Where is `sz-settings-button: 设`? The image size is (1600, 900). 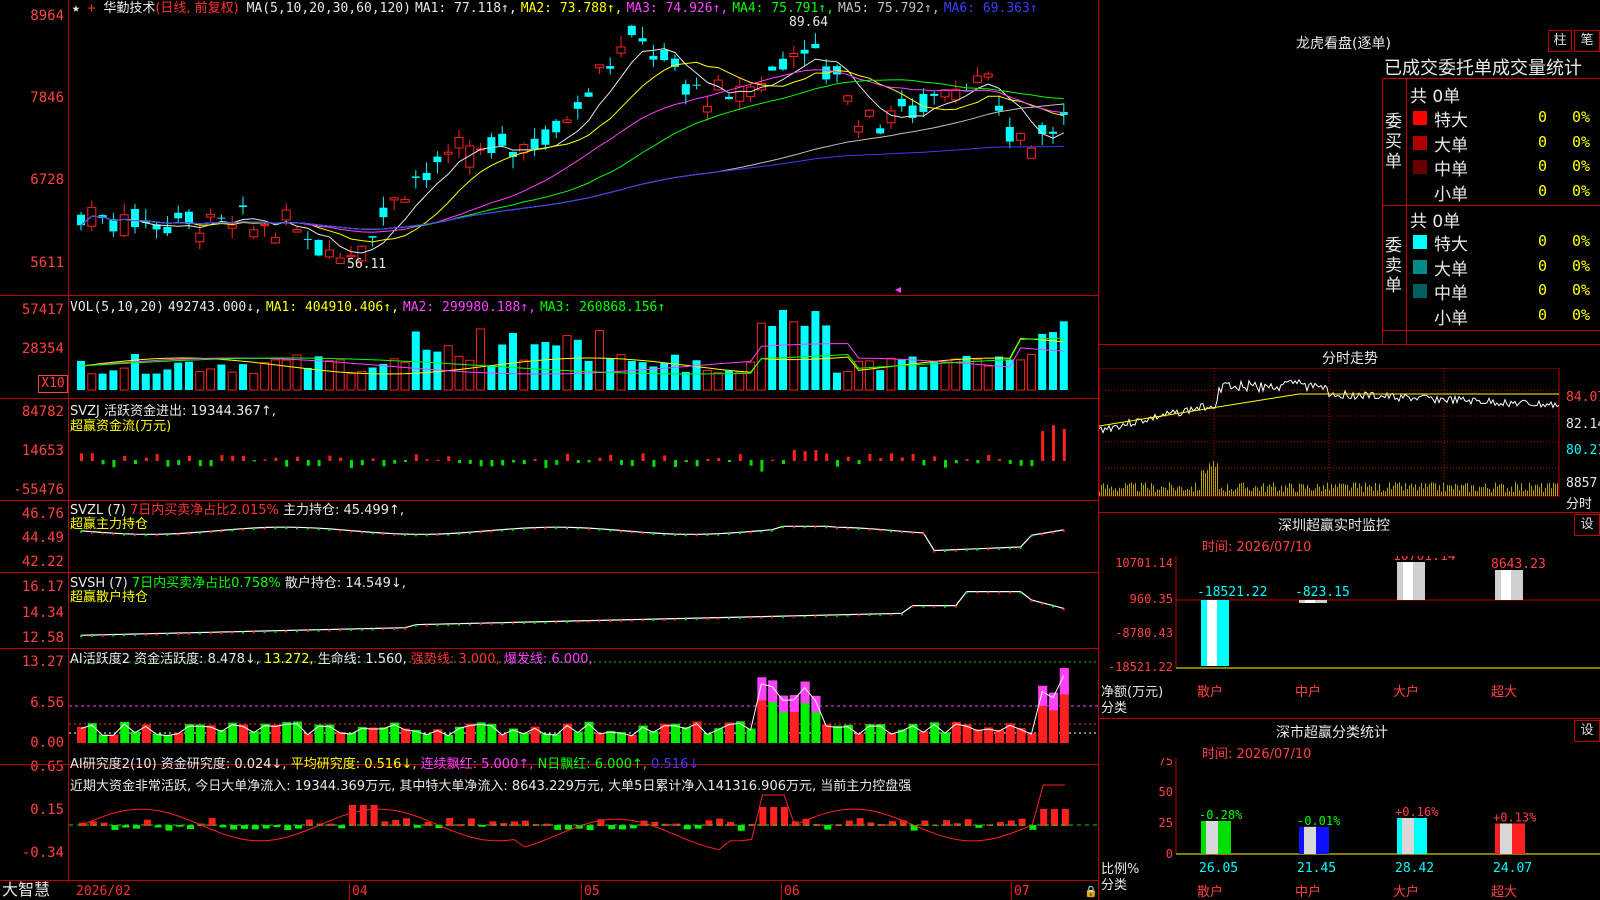 sz-settings-button: 设 is located at coordinates (1587, 525).